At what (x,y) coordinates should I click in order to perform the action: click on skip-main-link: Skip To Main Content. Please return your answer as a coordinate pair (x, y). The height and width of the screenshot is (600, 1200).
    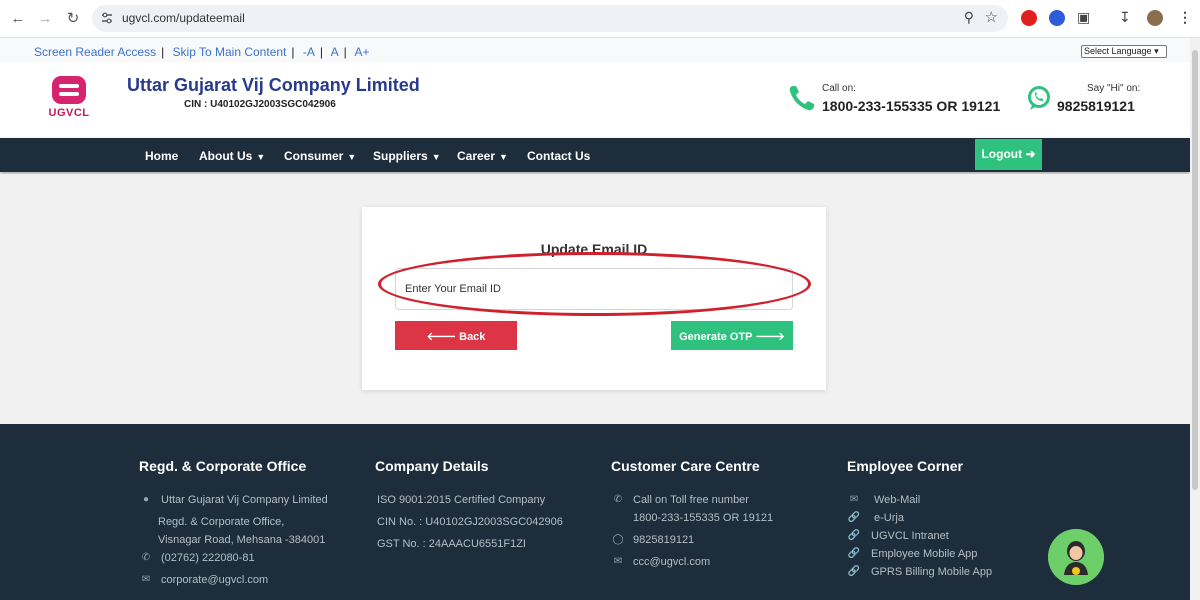
    Looking at the image, I should click on (230, 52).